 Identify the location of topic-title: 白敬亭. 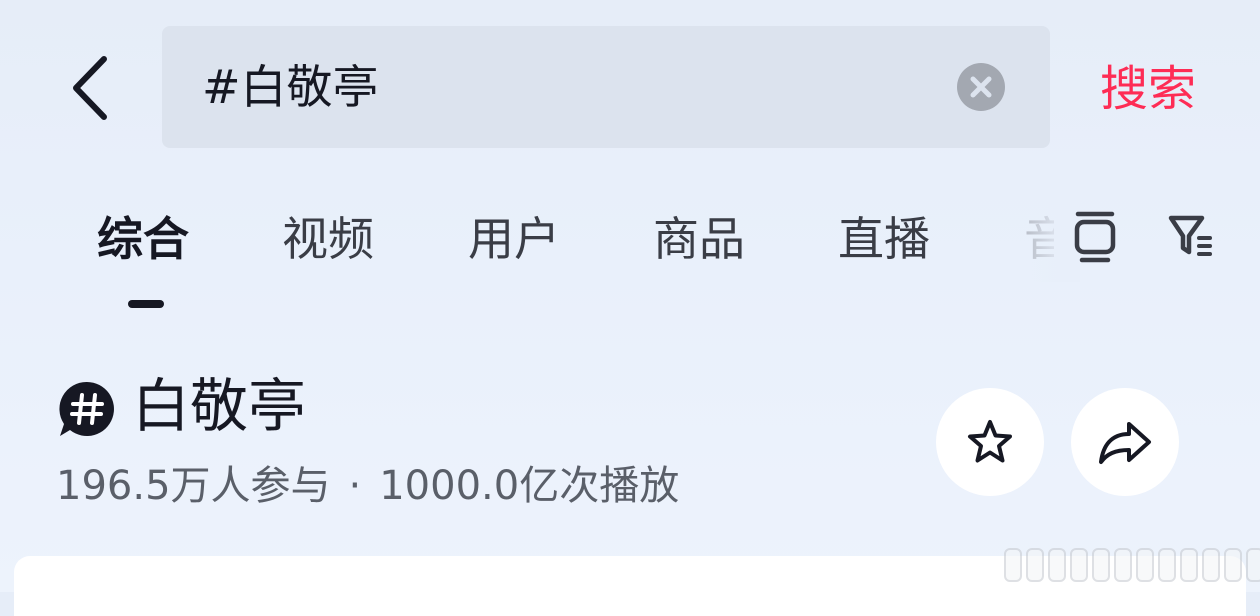
(219, 406).